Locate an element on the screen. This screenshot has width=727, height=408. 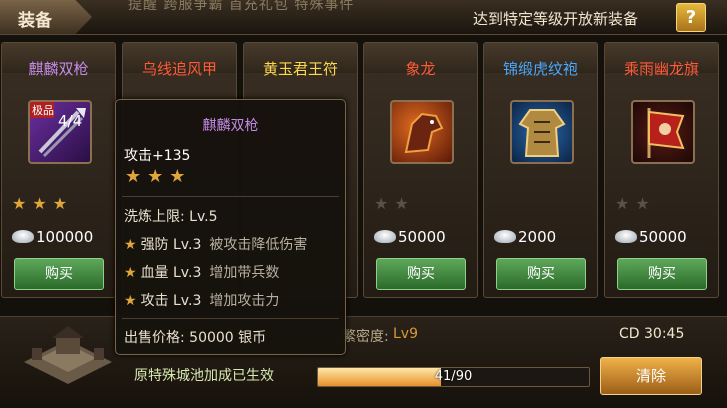
clear-cooldown-button: 清除 is located at coordinates (651, 376).